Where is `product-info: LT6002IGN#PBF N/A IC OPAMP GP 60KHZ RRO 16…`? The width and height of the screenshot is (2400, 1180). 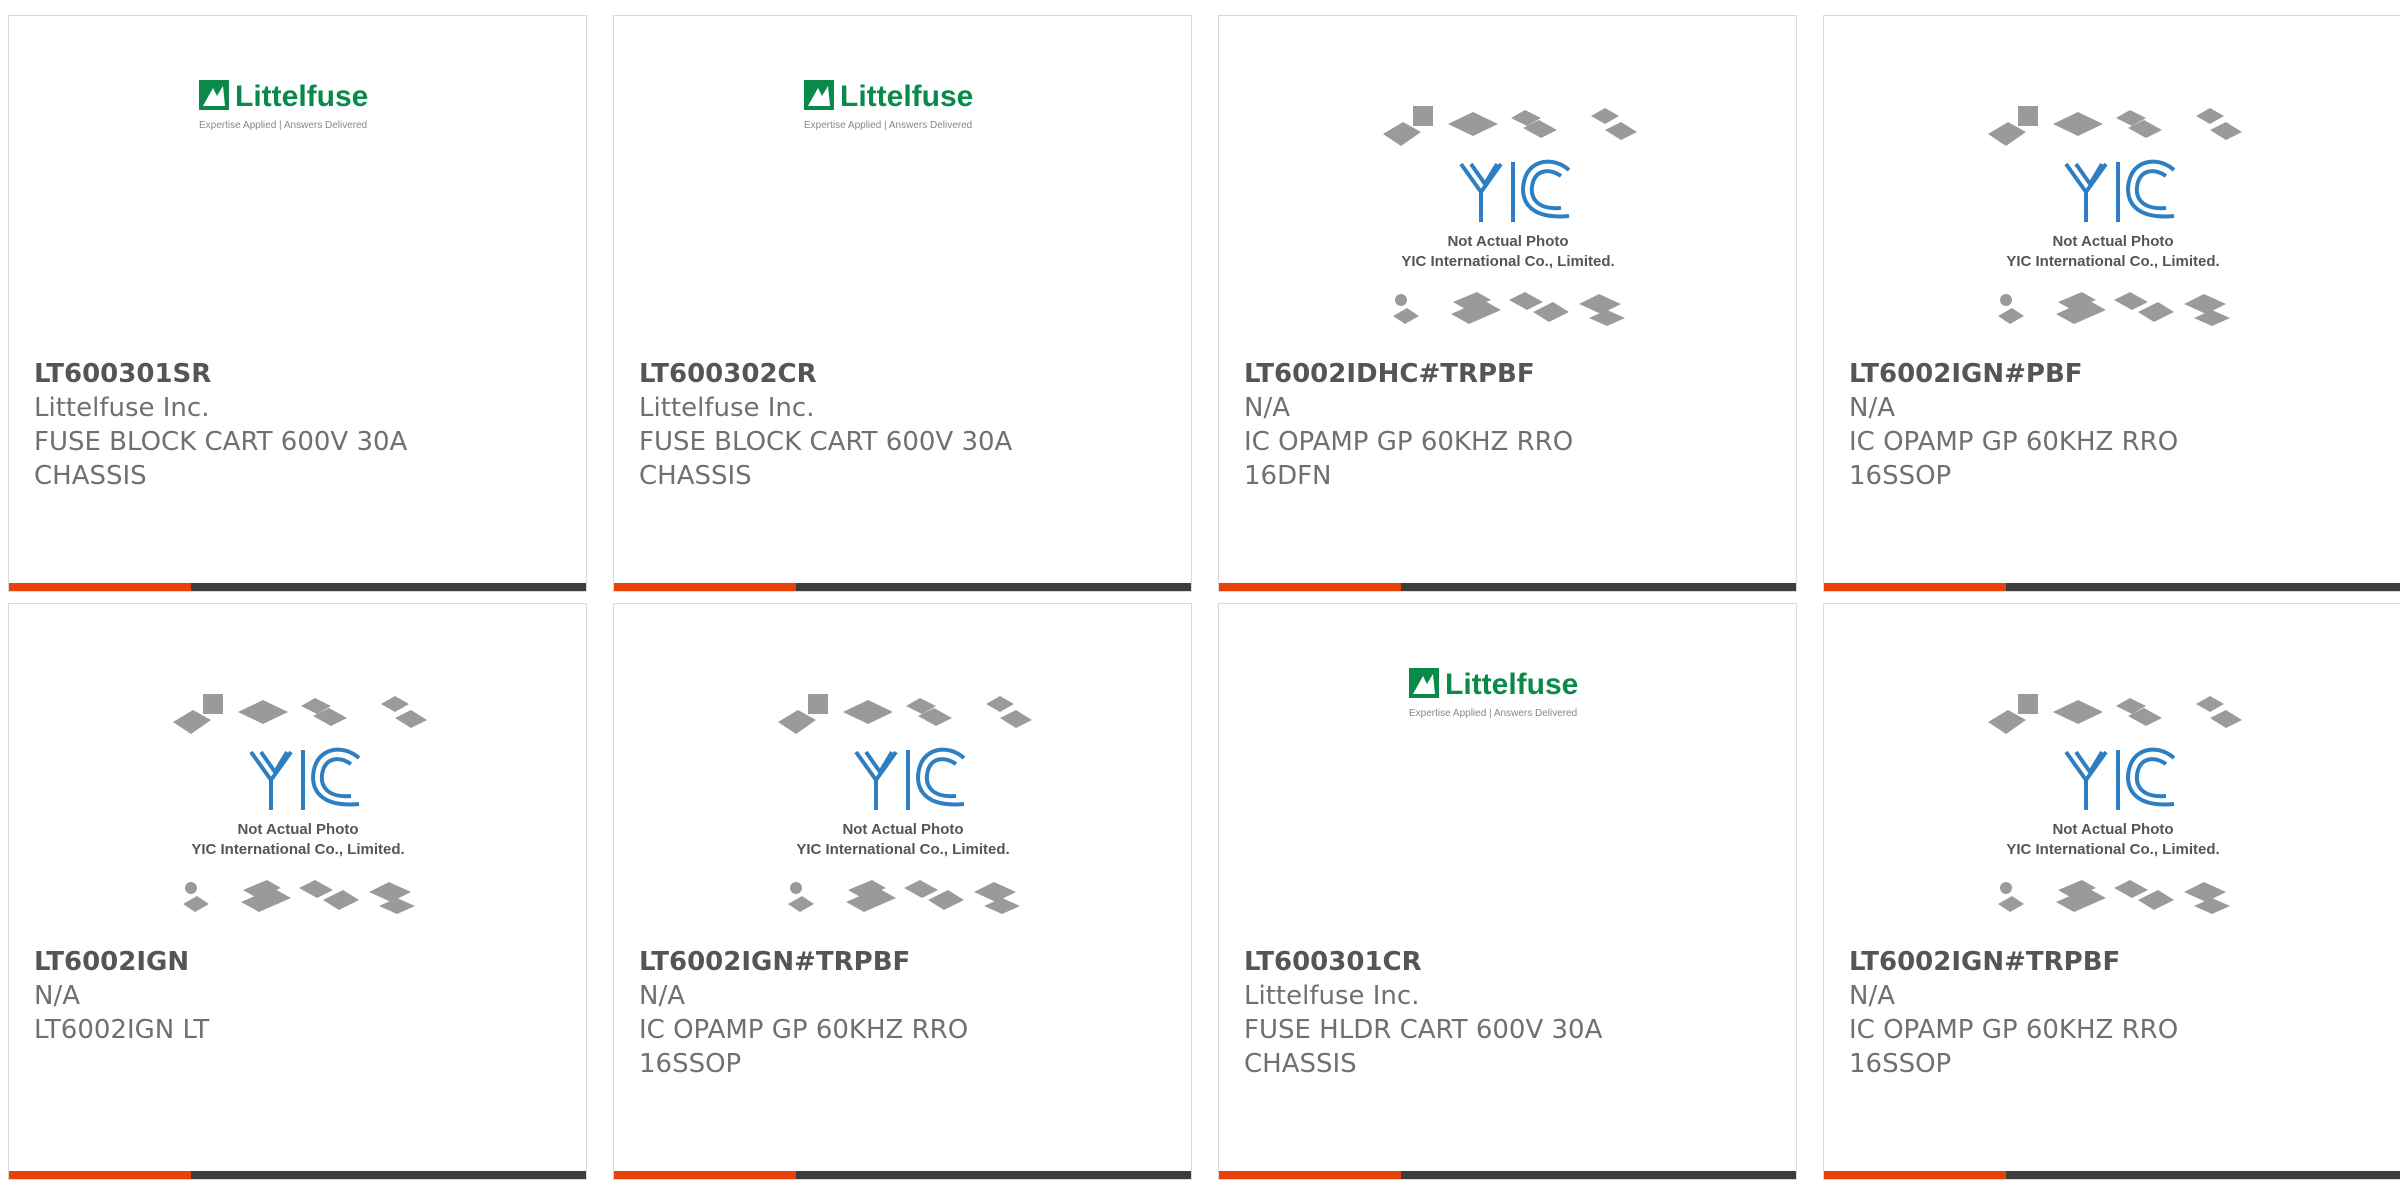
product-info: LT6002IGN#PBF N/A IC OPAMP GP 60KHZ RRO 16… is located at coordinates (2112, 425).